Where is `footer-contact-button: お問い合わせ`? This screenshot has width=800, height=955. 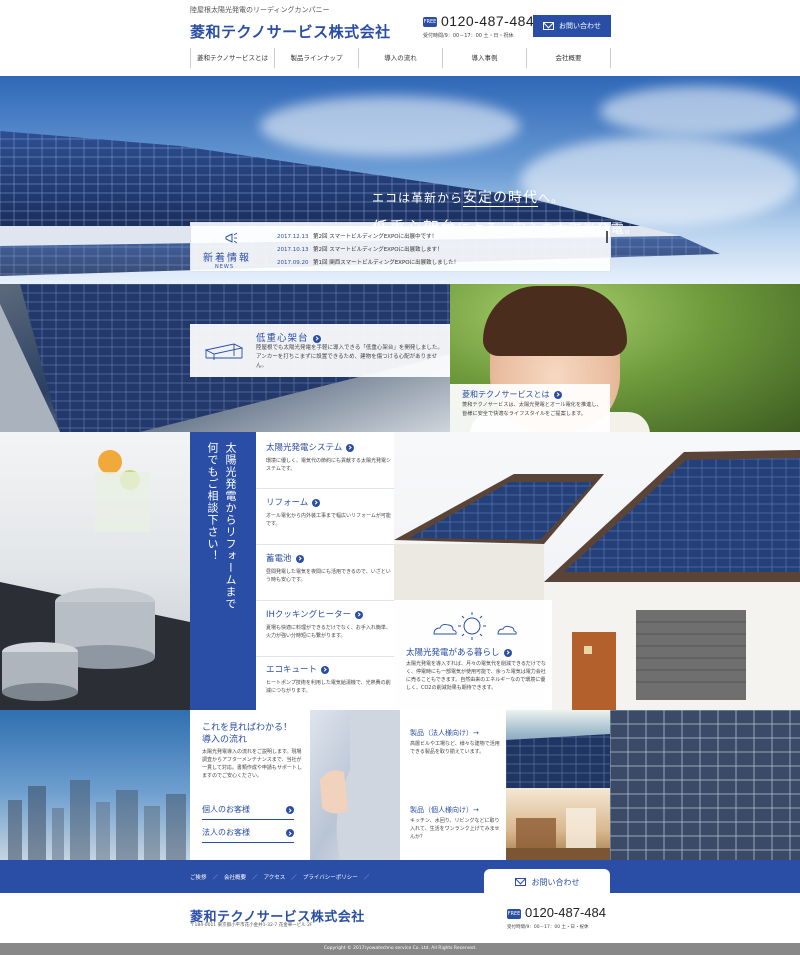 footer-contact-button: お問い合わせ is located at coordinates (547, 882).